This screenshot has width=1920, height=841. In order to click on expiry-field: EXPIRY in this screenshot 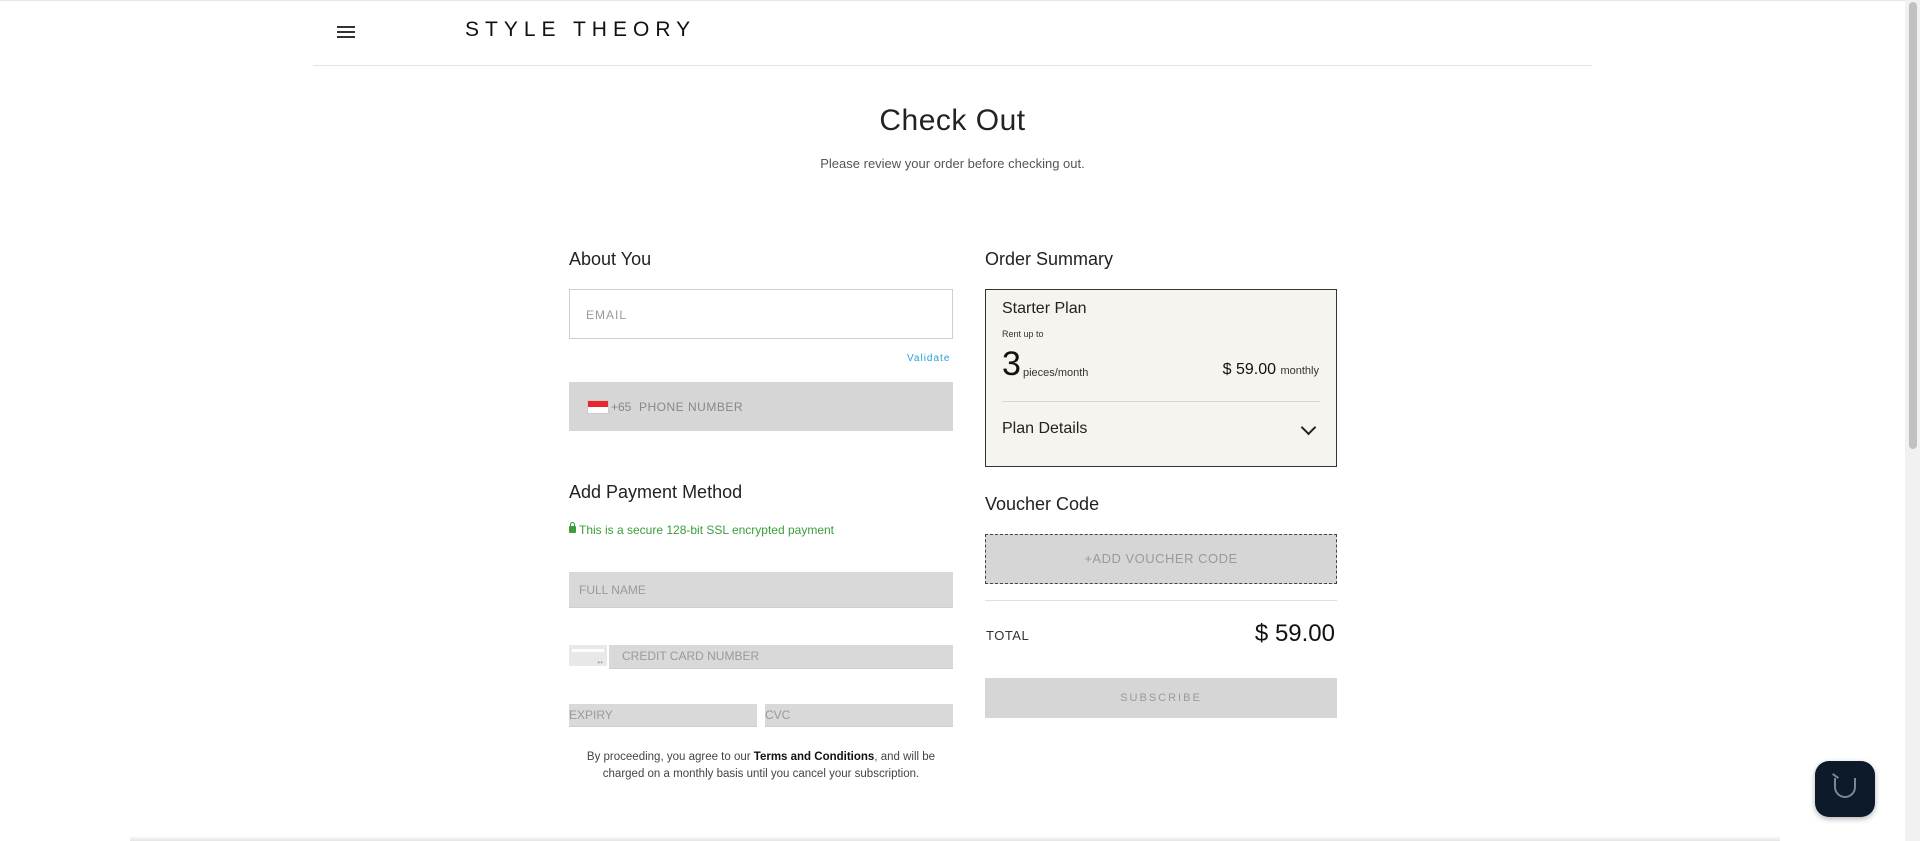, I will do `click(663, 715)`.